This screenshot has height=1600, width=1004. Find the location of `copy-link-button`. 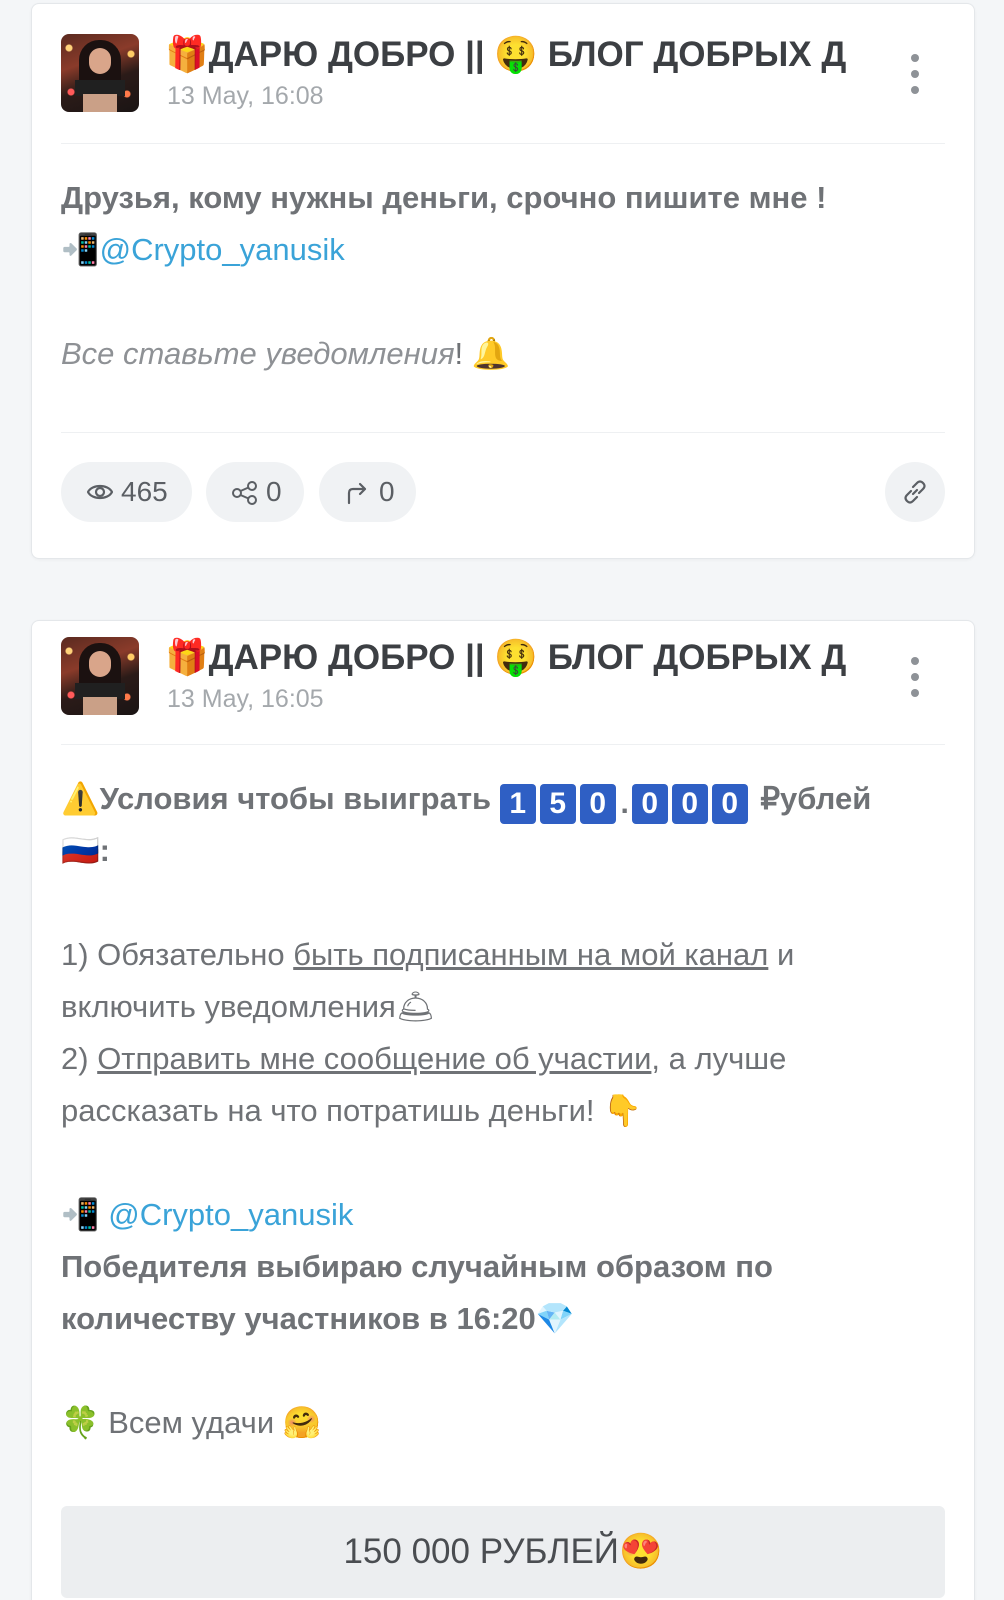

copy-link-button is located at coordinates (915, 492).